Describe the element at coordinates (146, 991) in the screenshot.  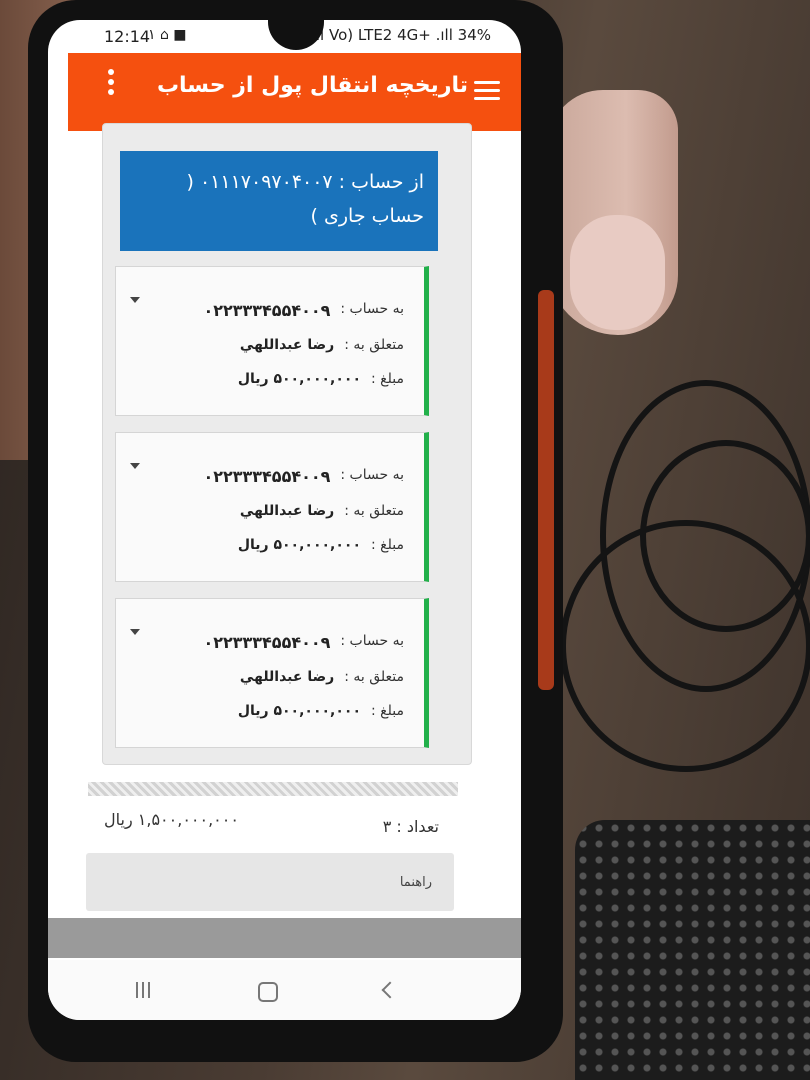
I see `recent-apps-icon` at that location.